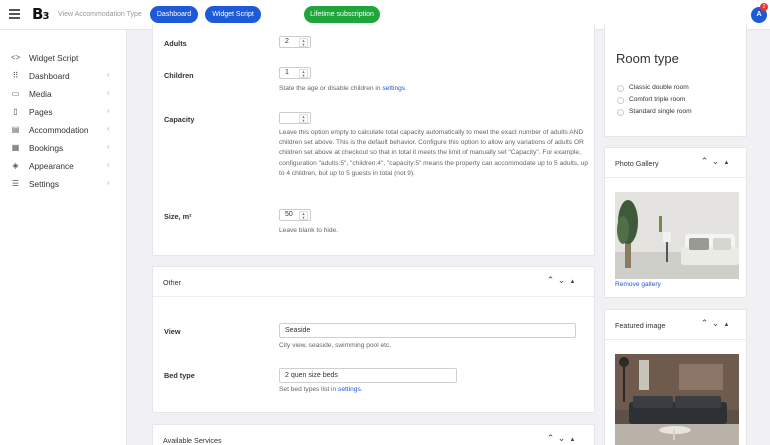 The height and width of the screenshot is (445, 770). Describe the element at coordinates (309, 230) in the screenshot. I see `size-help: Leave blank to hide.` at that location.